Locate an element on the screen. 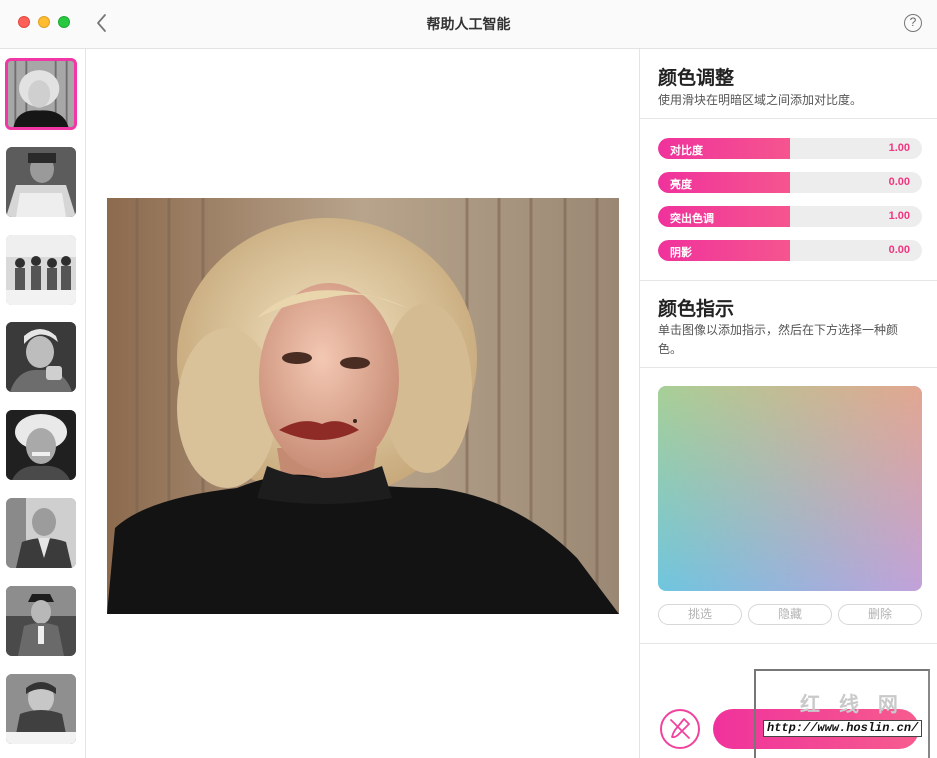 This screenshot has height=758, width=937. slider-label: 亮度 is located at coordinates (681, 184).